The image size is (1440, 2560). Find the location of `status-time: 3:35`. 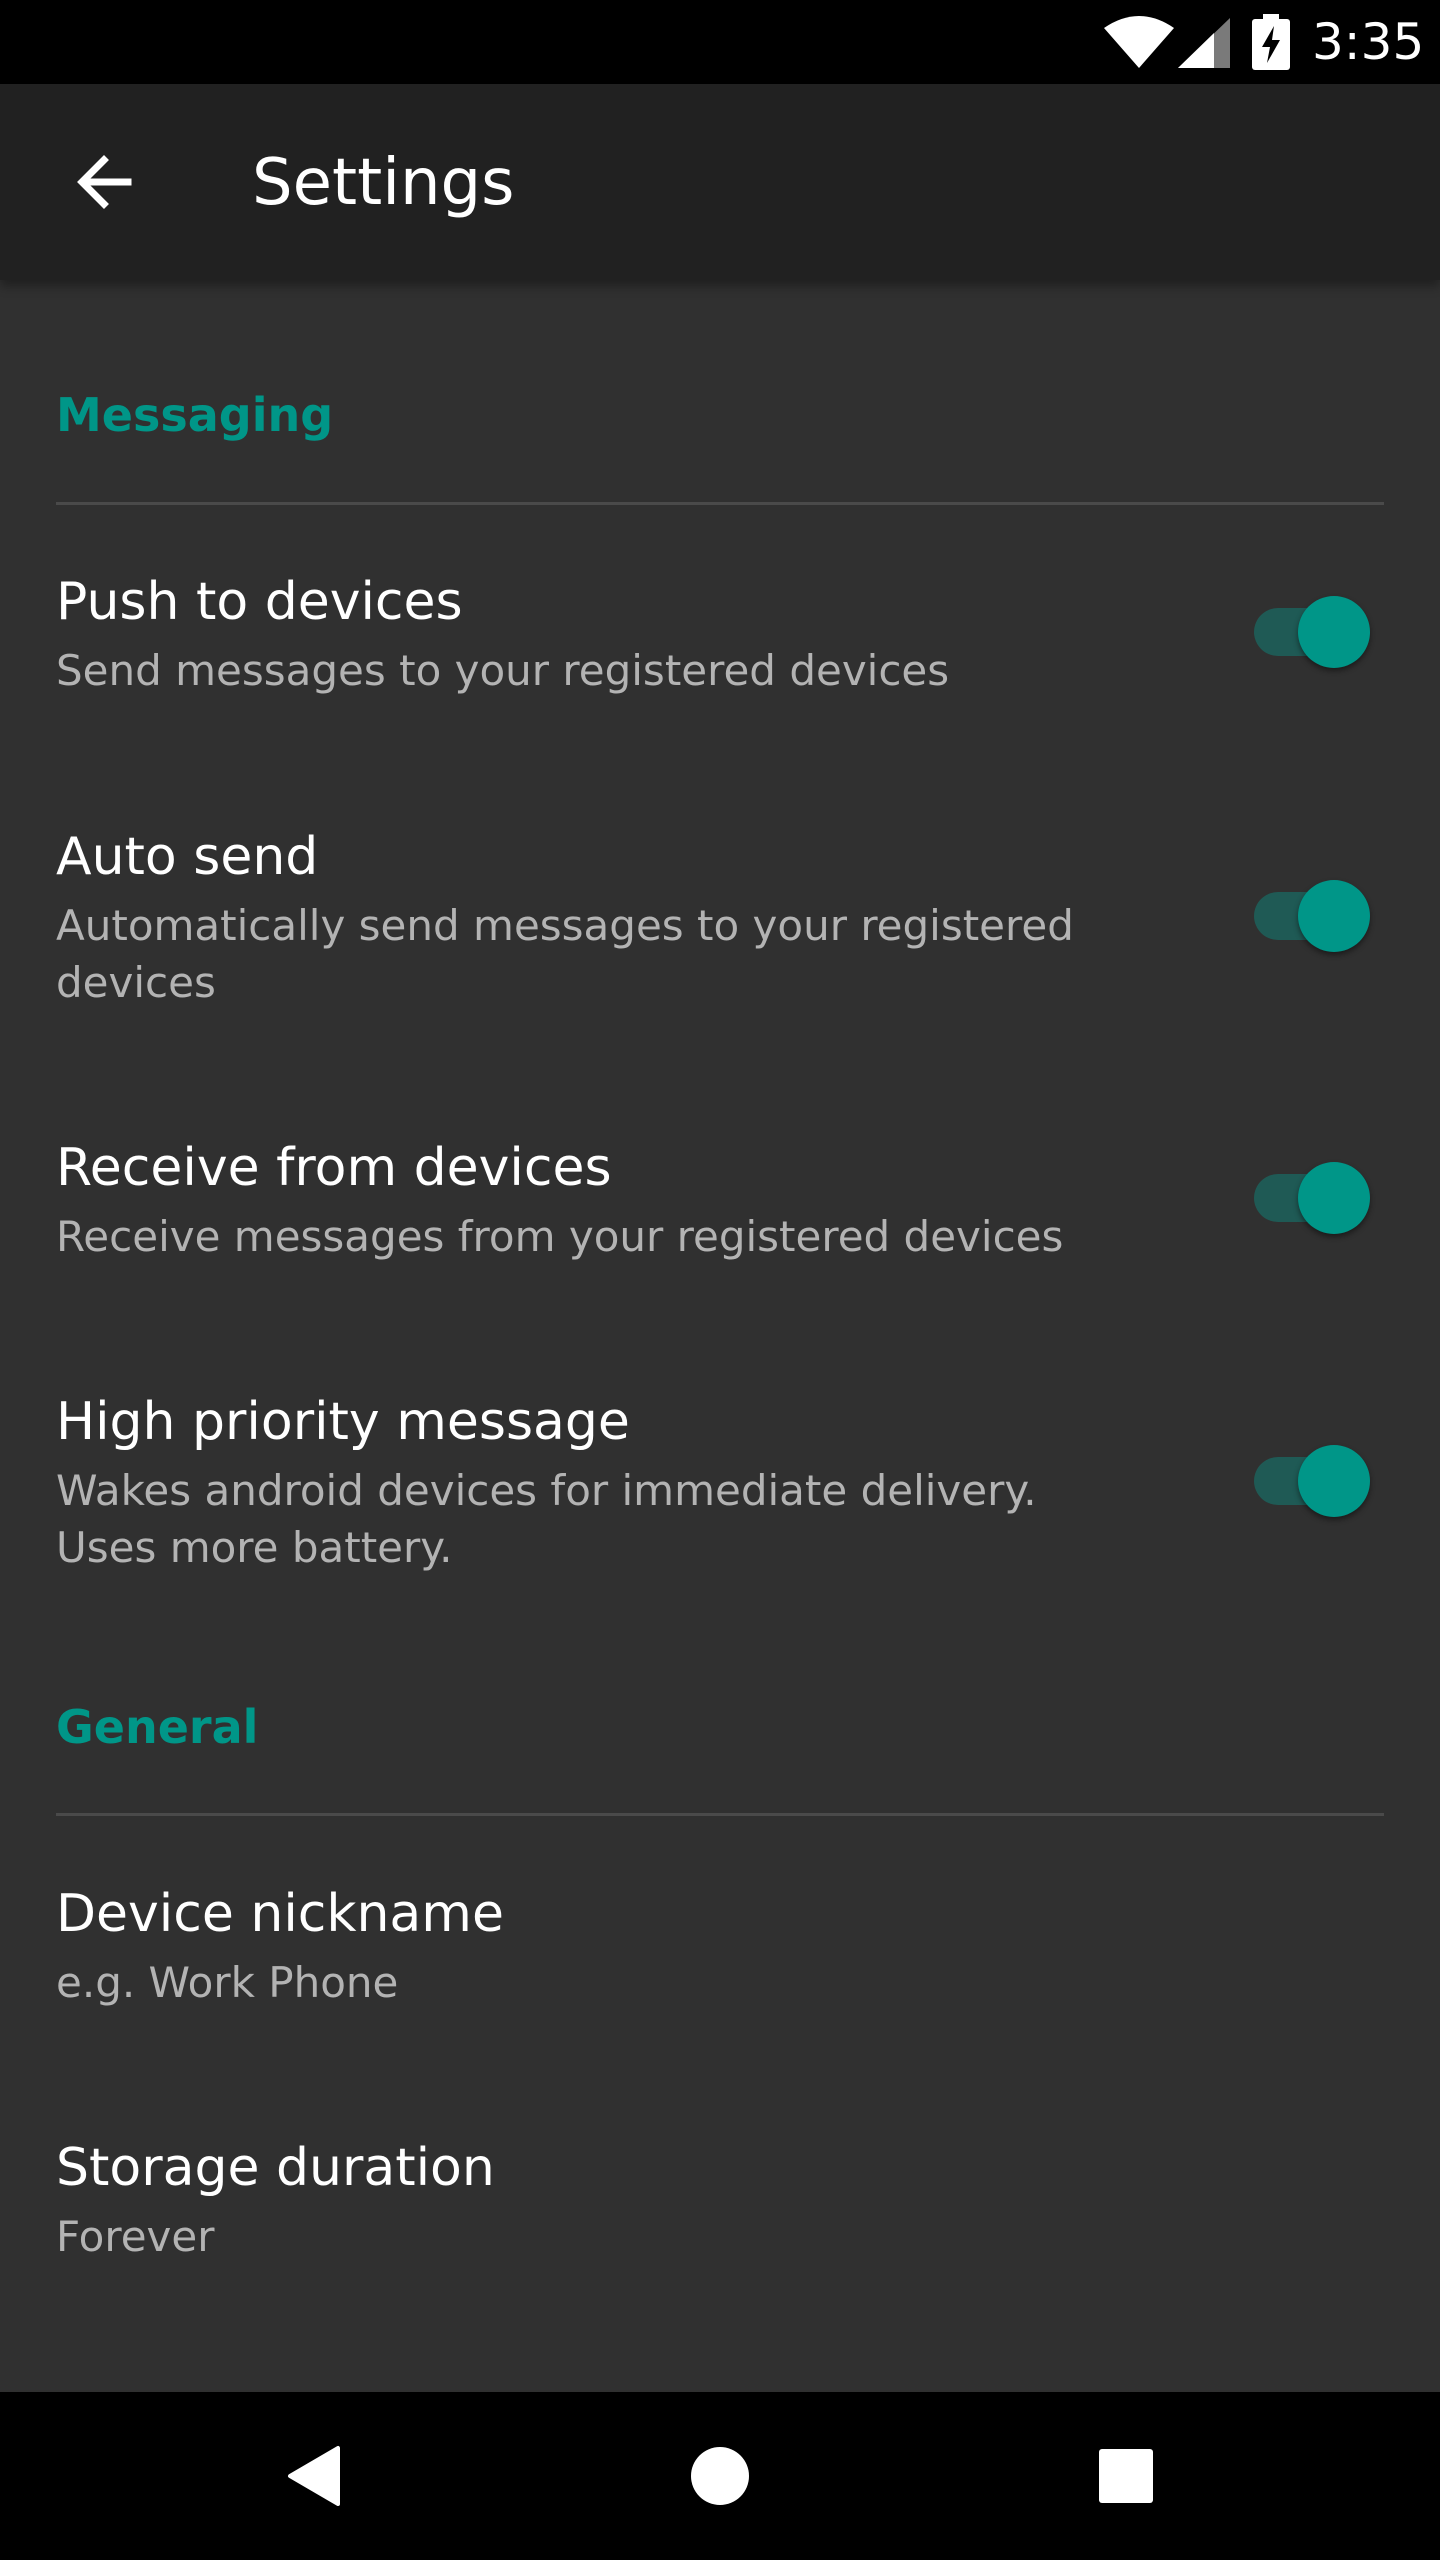

status-time: 3:35 is located at coordinates (1368, 42).